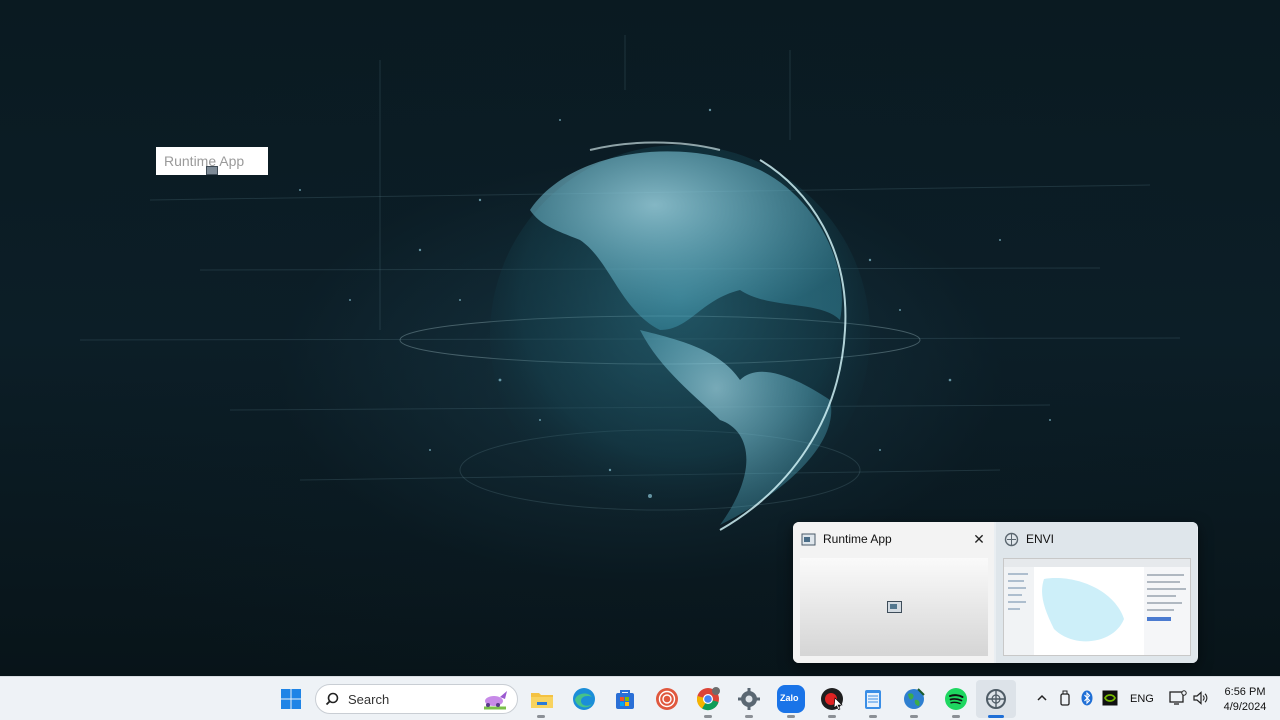 Image resolution: width=1280 pixels, height=720 pixels. What do you see at coordinates (708, 699) in the screenshot?
I see `chrome-icon` at bounding box center [708, 699].